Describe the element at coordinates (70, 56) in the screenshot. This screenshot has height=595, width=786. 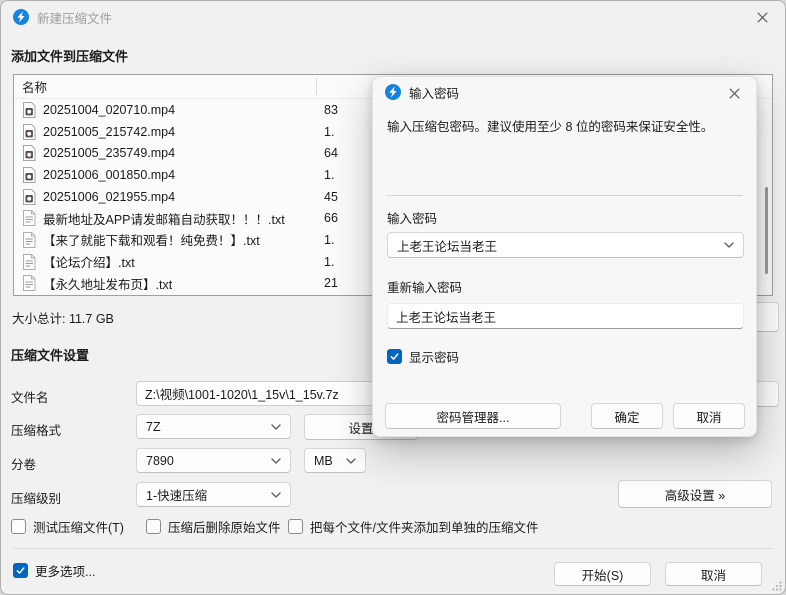
I see `add-files-section-title: 添加文件到压缩文件` at that location.